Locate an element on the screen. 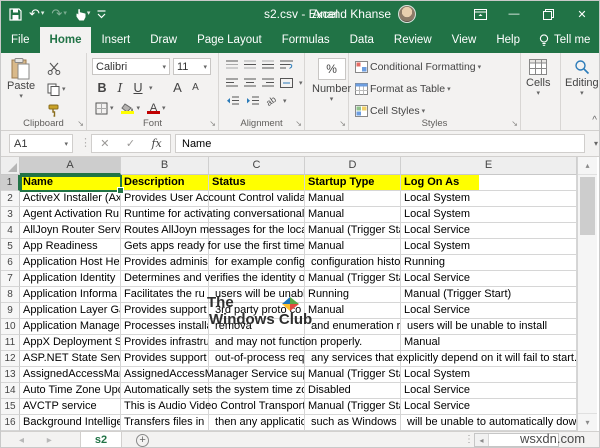 This screenshot has width=600, height=448. conditional-formatting-dropdown-icon: ▾ is located at coordinates (480, 67).